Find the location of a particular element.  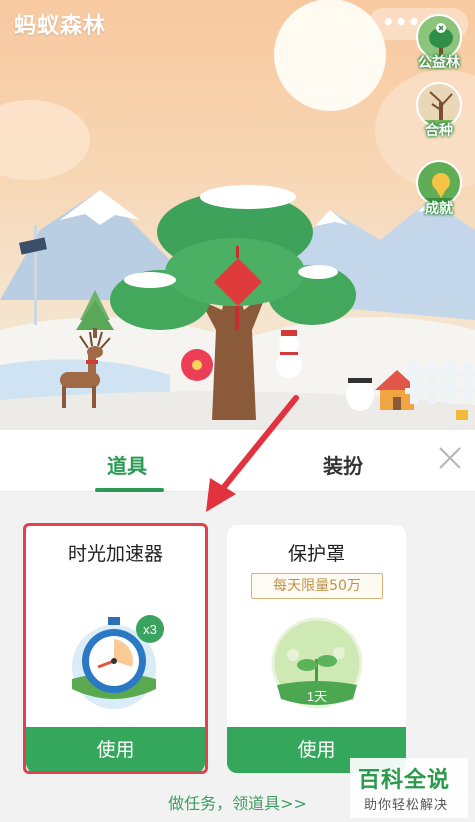

duration-label: 1天 is located at coordinates (317, 696).